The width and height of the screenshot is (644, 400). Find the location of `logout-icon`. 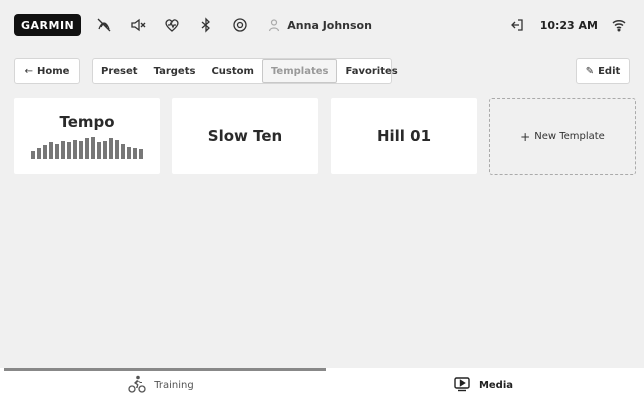

logout-icon is located at coordinates (517, 25).